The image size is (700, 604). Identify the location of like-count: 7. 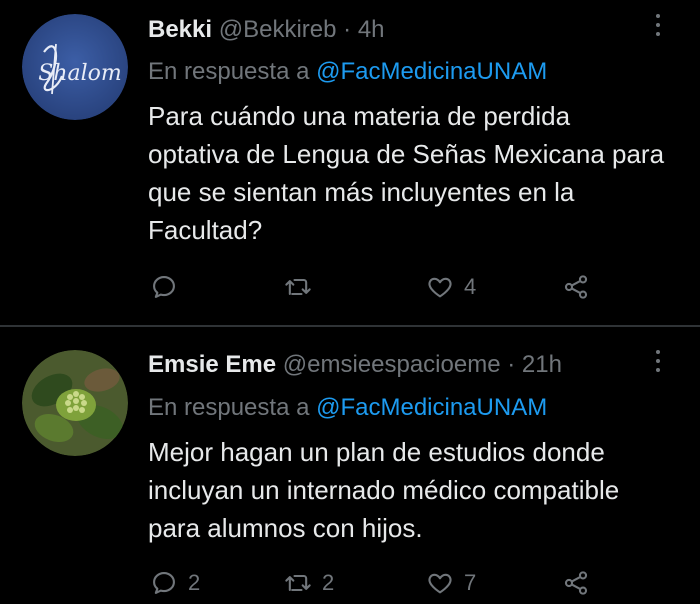
(470, 582).